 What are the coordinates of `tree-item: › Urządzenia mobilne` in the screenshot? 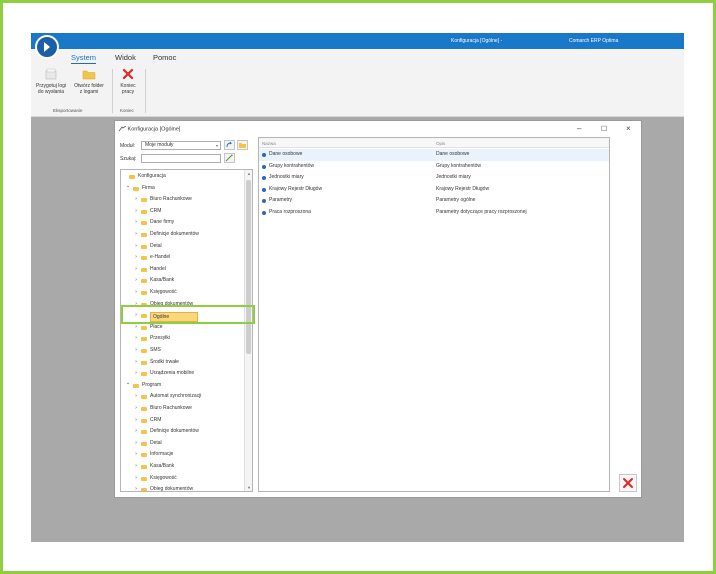 It's located at (183, 374).